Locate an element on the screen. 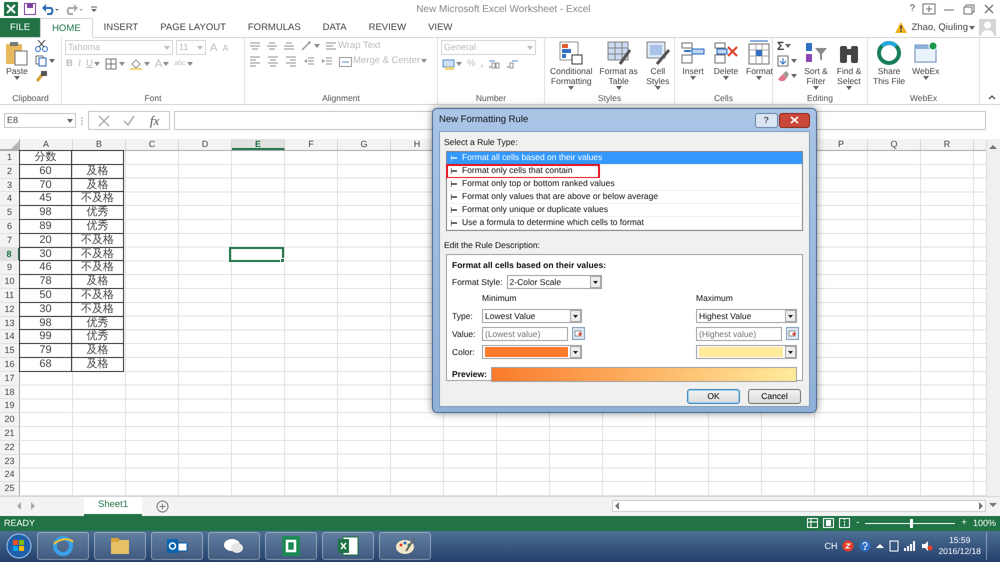 The height and width of the screenshot is (562, 1000). window-title: New Microsoft Excel Worksheet - Excel is located at coordinates (503, 9).